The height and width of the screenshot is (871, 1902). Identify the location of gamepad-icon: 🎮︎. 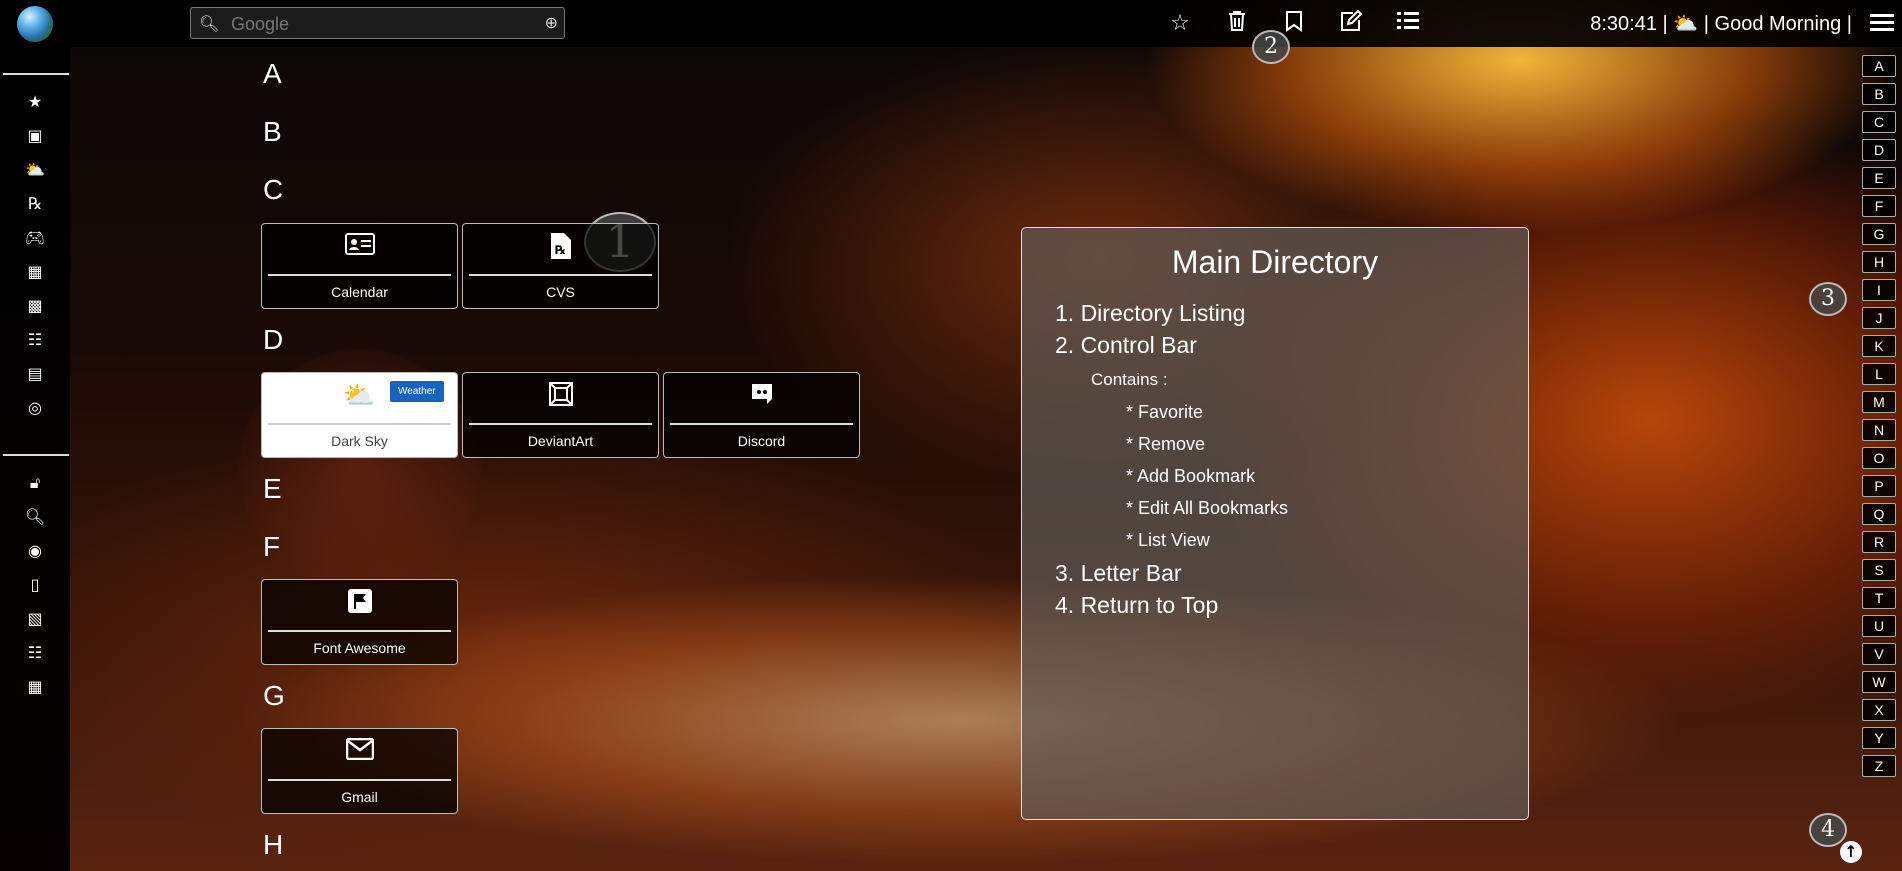
(35, 238).